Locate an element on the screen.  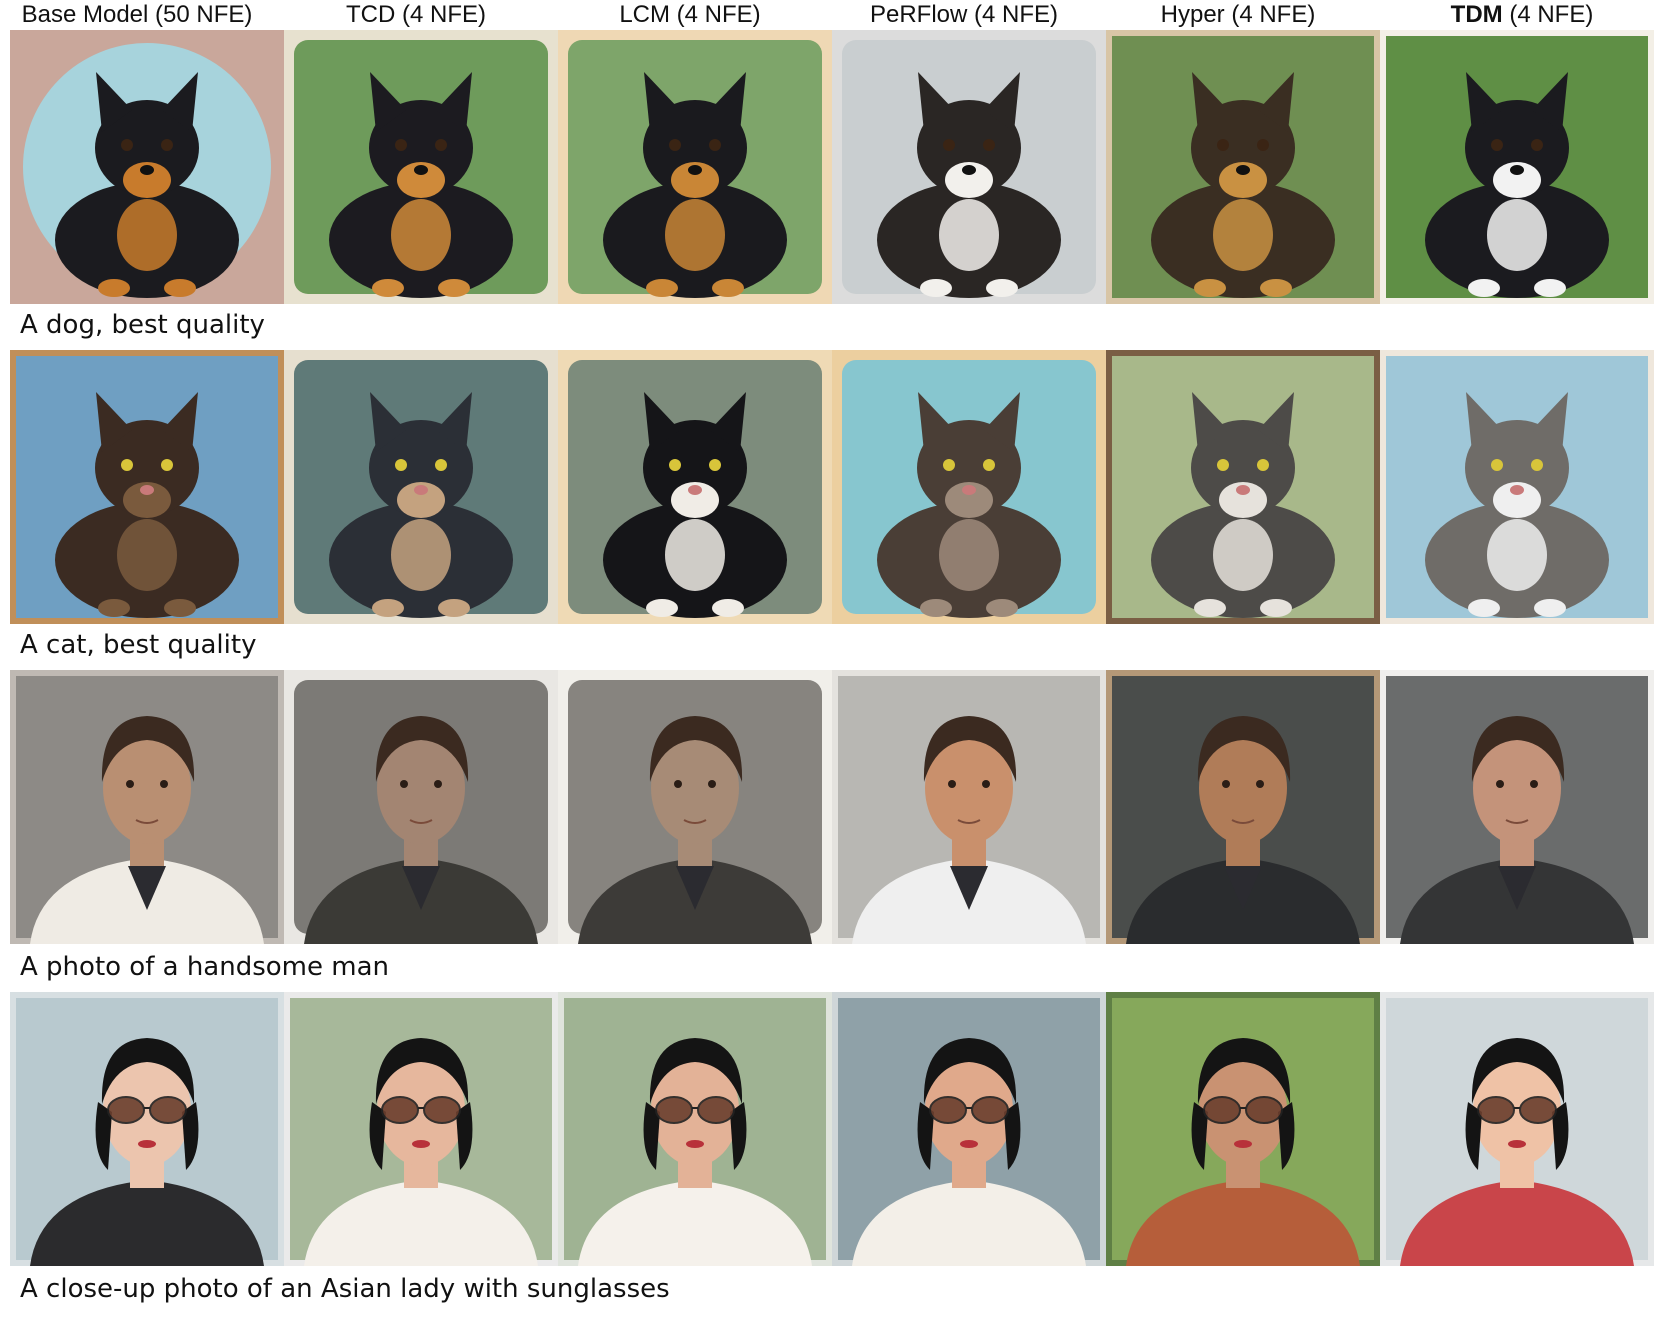
column-header-tdm: TDM (4 NFE) is located at coordinates (1522, 15).